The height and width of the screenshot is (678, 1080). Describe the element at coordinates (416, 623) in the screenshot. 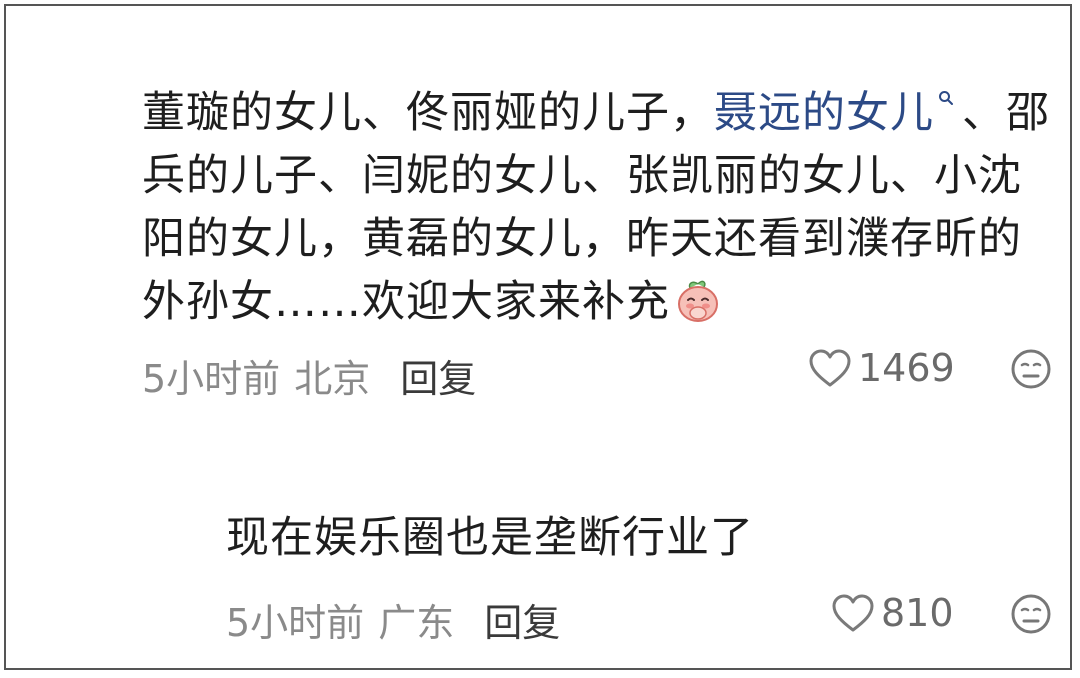

I see `comment-location: 广东` at that location.